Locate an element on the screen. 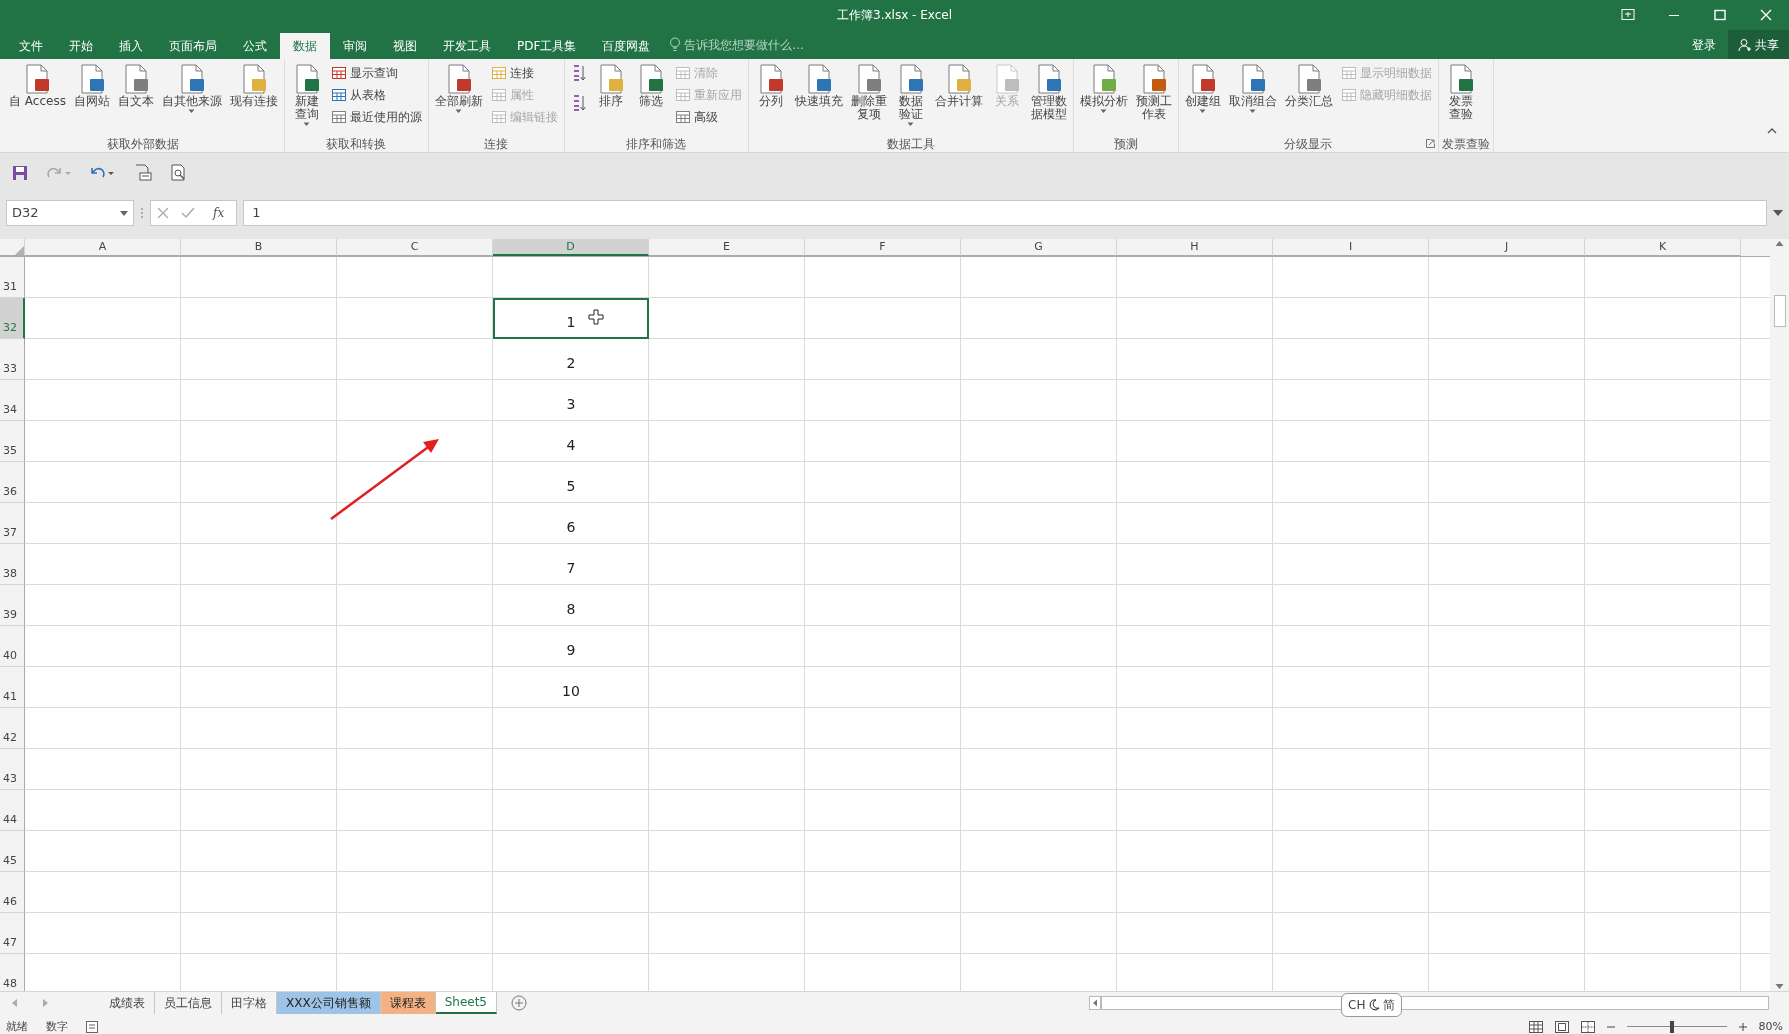  menu-tab: 公式 is located at coordinates (255, 46).